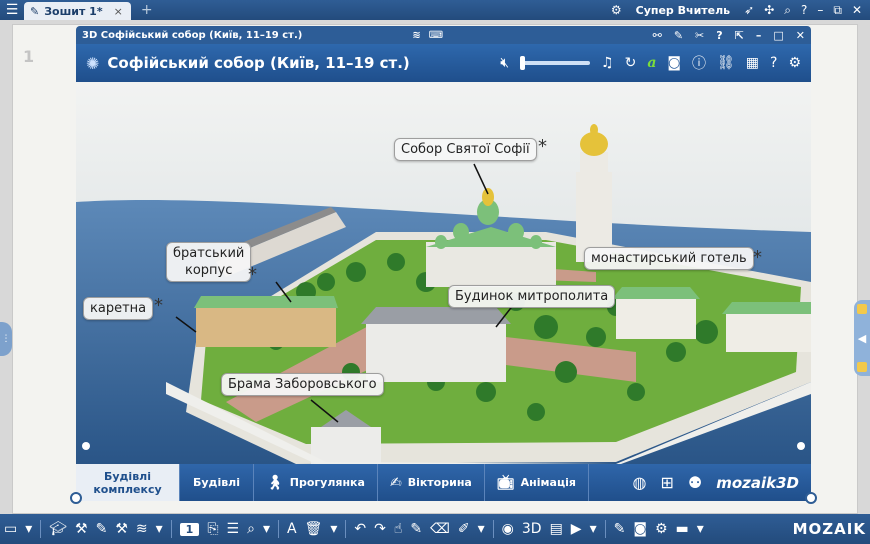 The image size is (870, 544). I want to click on label-sobor-star: *, so click(542, 146).